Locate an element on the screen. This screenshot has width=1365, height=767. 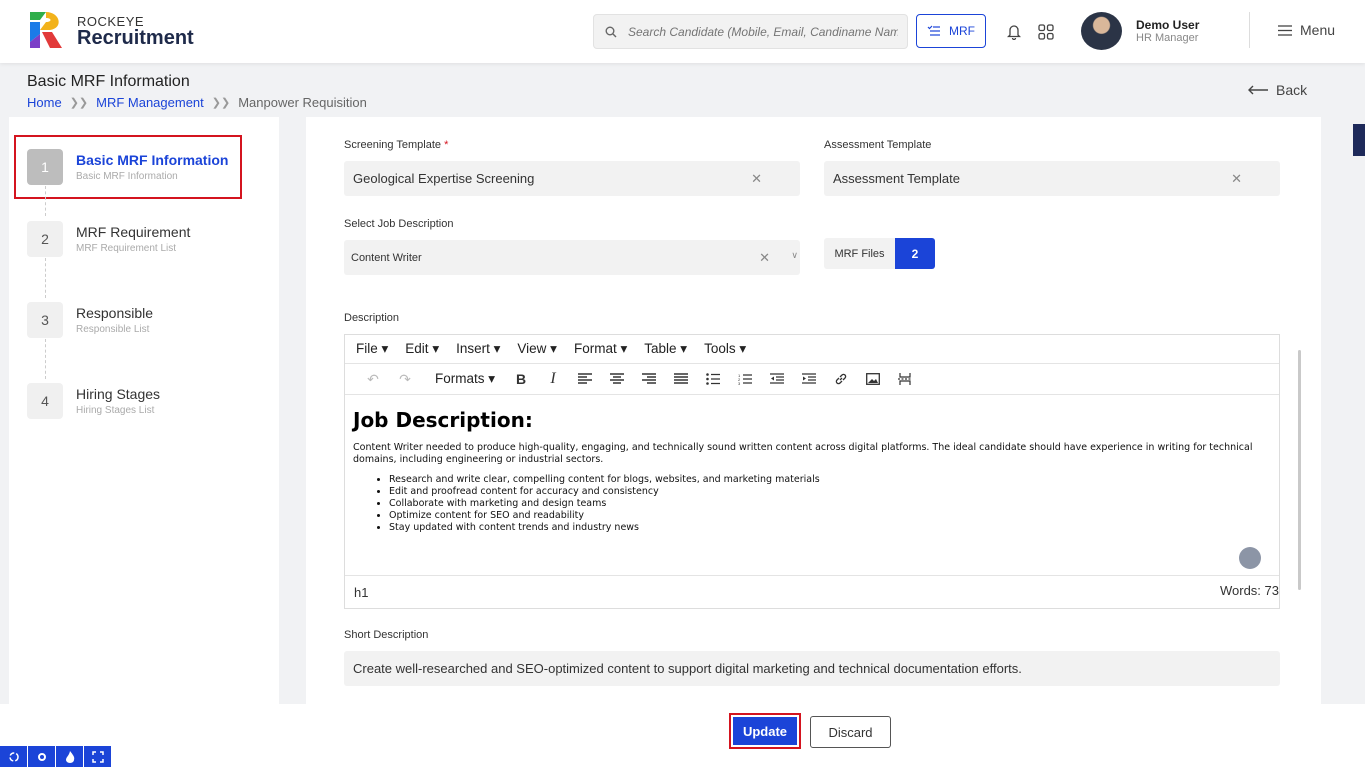
align-right-icon is located at coordinates (649, 379).